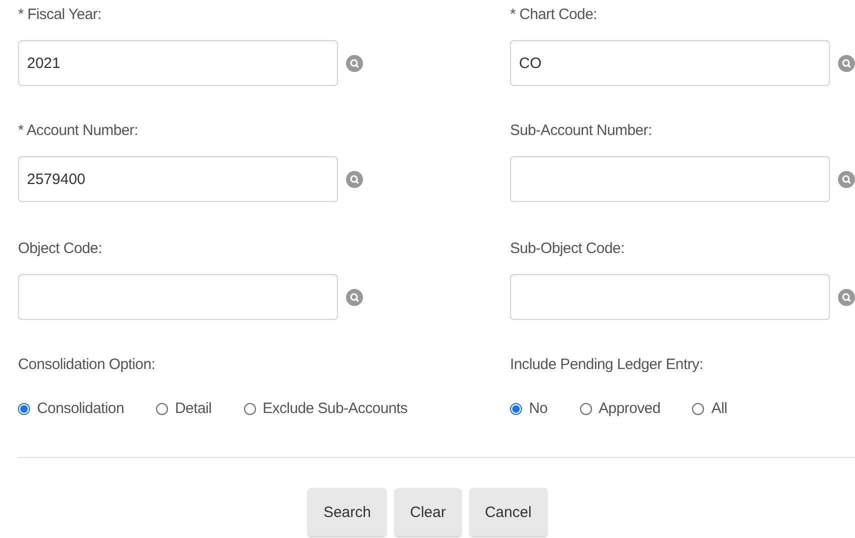 The width and height of the screenshot is (855, 538). Describe the element at coordinates (80, 408) in the screenshot. I see `option-label: Consolidation` at that location.